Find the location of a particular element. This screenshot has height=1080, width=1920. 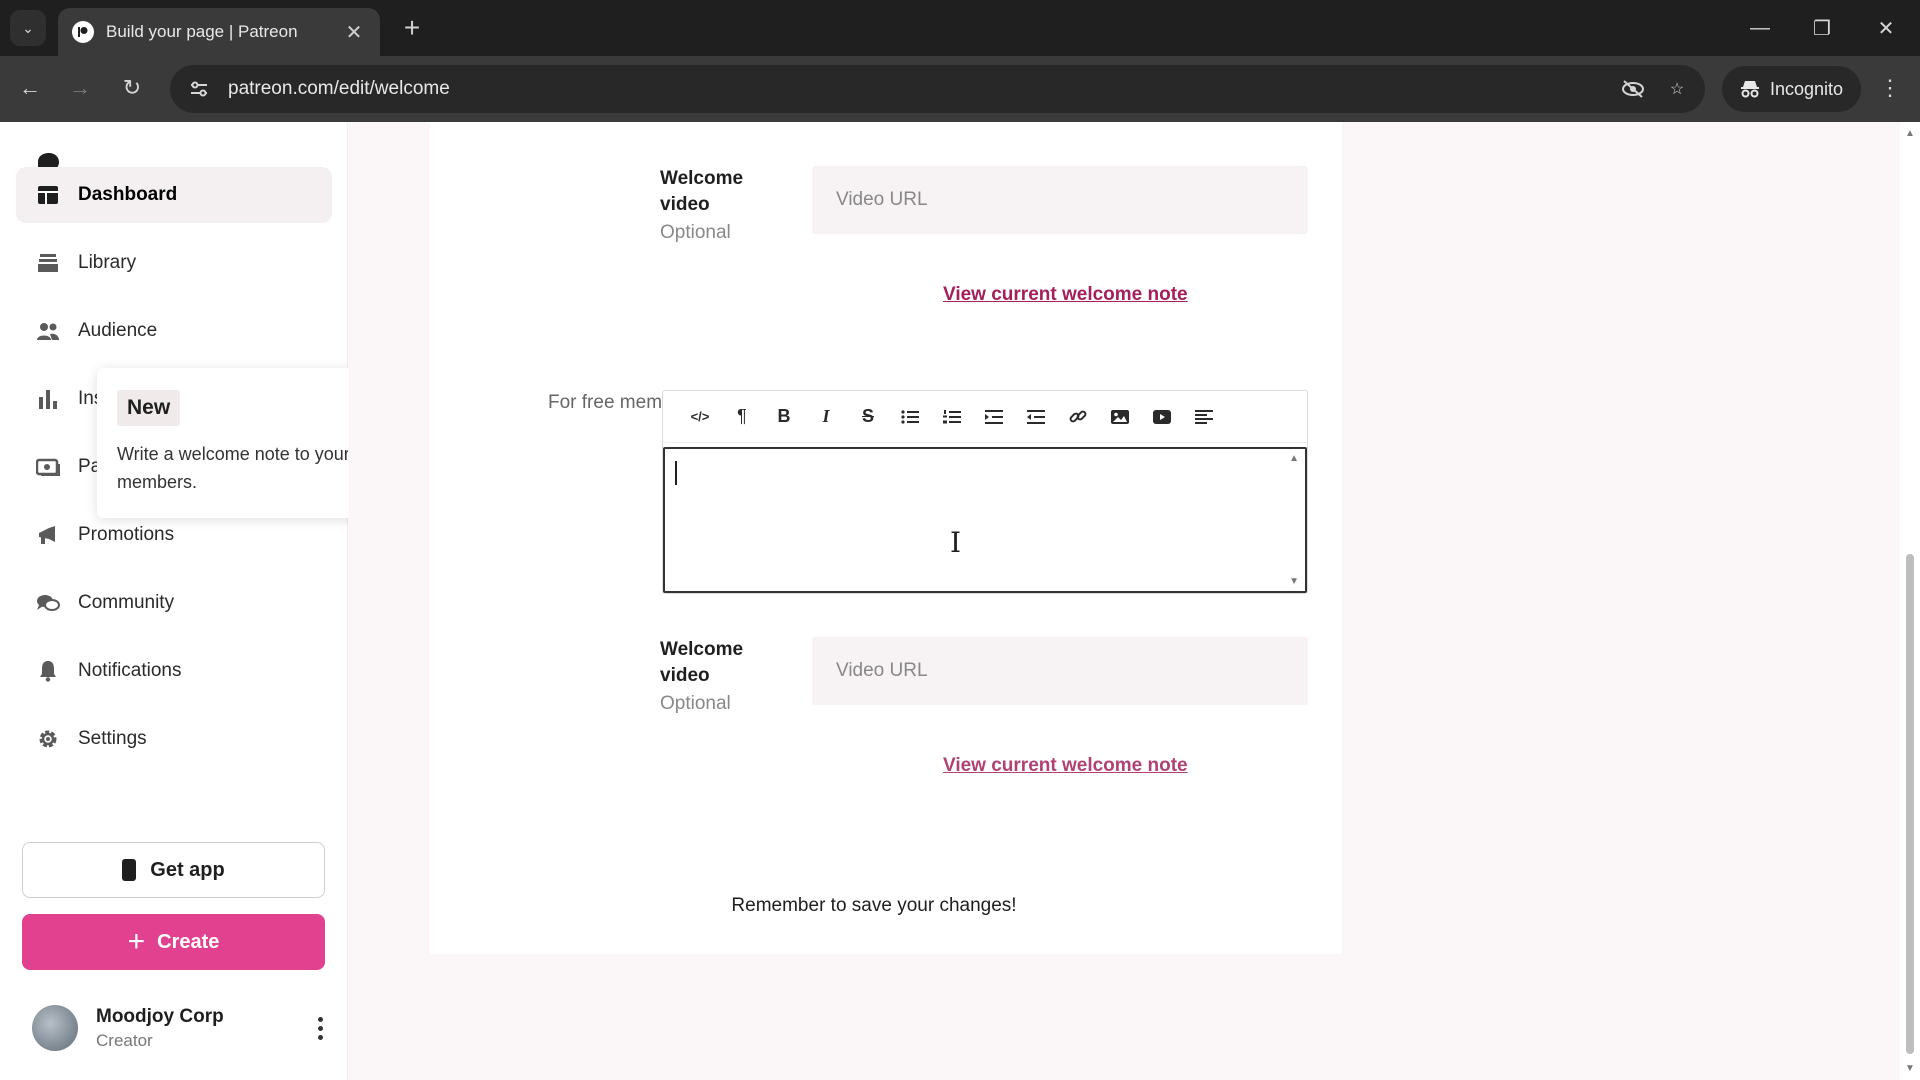

strikethrough-icon: S is located at coordinates (868, 417).